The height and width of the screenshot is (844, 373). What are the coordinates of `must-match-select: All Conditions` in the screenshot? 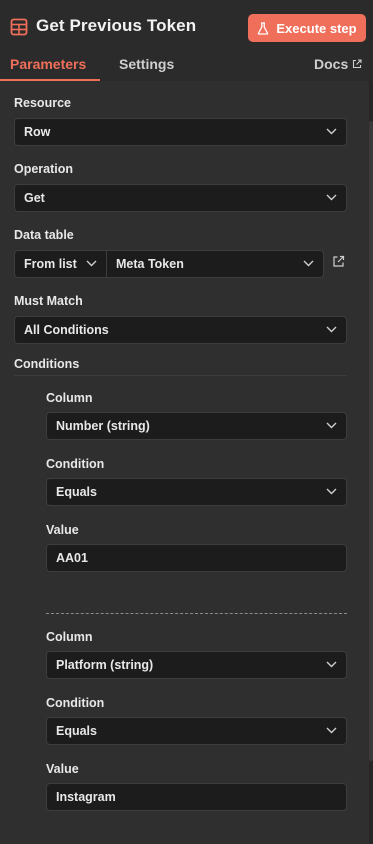 It's located at (180, 330).